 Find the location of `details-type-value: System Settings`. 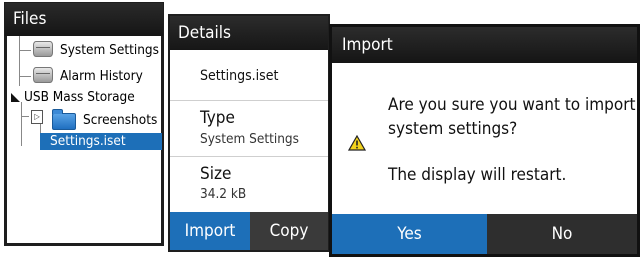

details-type-value: System Settings is located at coordinates (249, 139).